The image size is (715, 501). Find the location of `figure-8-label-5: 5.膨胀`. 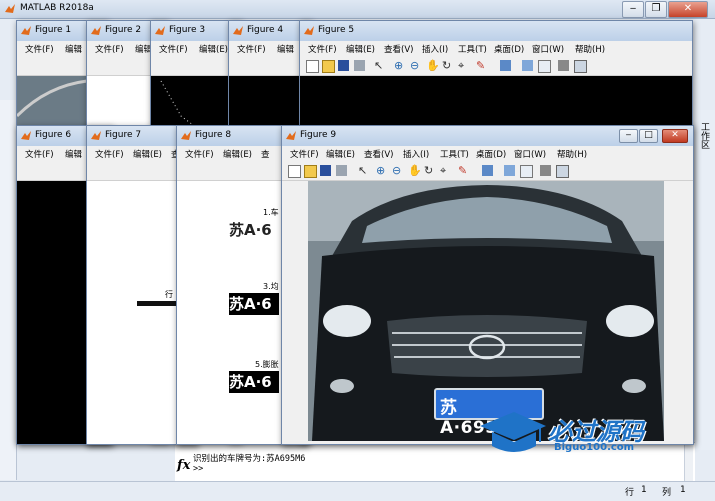

figure-8-label-5: 5.膨胀 is located at coordinates (267, 364).